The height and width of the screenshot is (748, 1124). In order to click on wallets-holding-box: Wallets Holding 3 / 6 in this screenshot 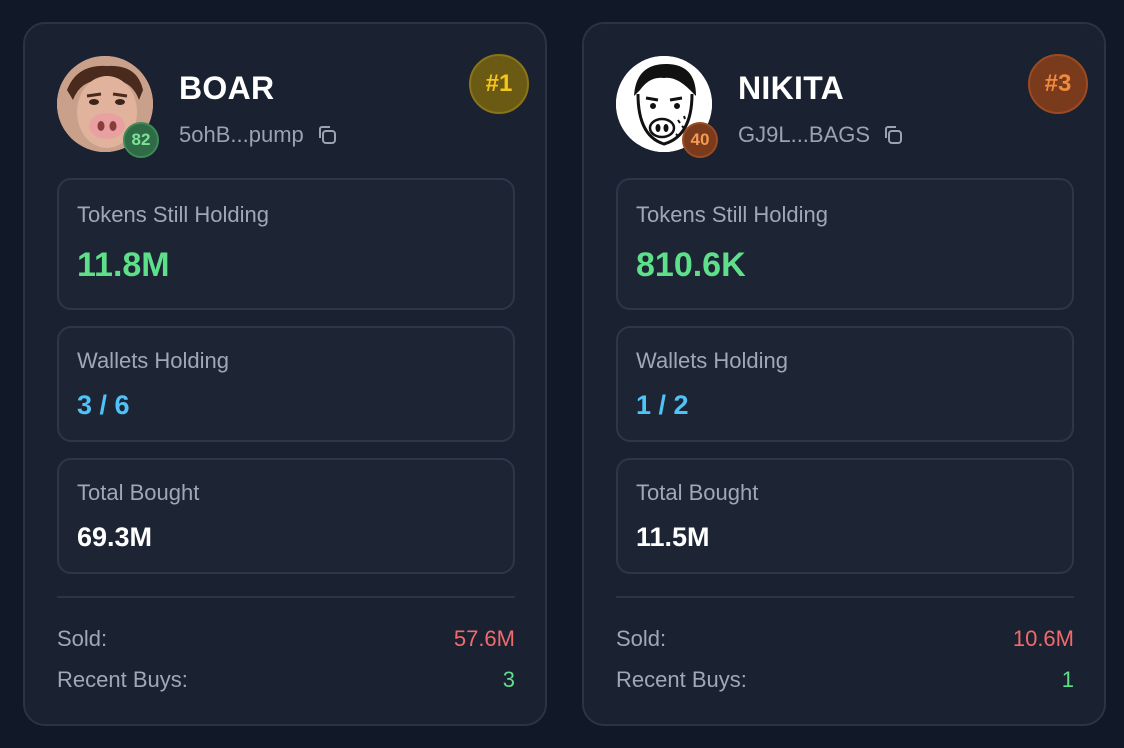, I will do `click(286, 384)`.